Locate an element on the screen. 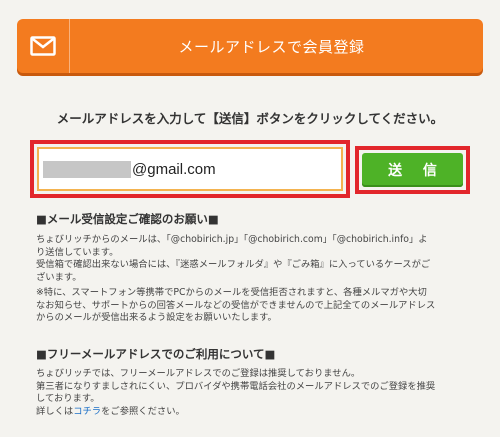 This screenshot has width=500, height=437. email-highlight: @gmail.com is located at coordinates (190, 169).